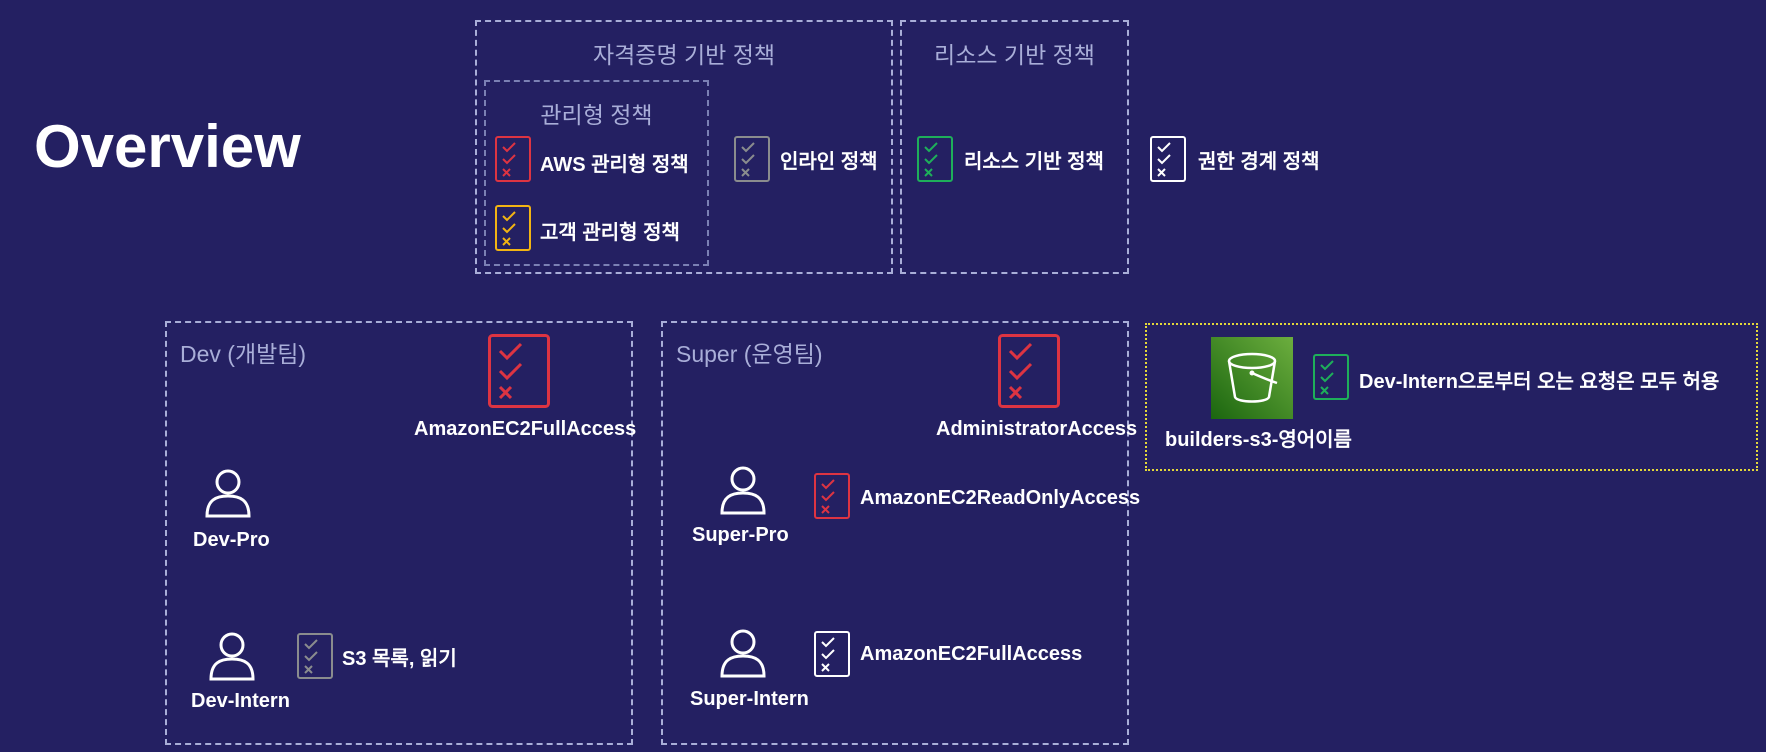 The height and width of the screenshot is (752, 1766). What do you see at coordinates (519, 371) in the screenshot?
I see `dev-group-policy-icon` at bounding box center [519, 371].